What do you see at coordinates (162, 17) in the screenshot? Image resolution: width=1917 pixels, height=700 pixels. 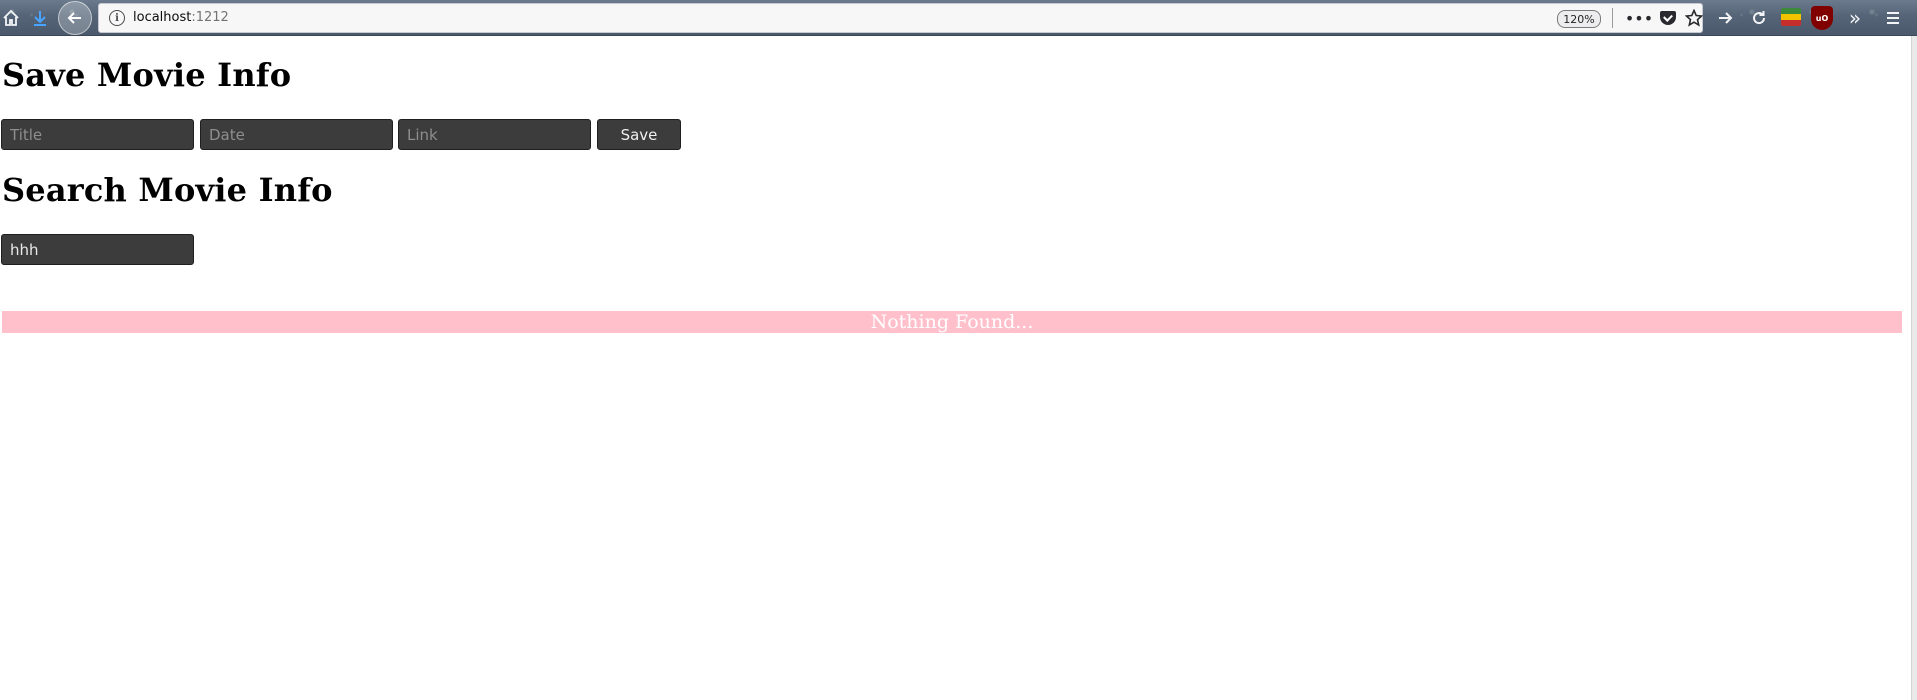 I see `url-host: localhost` at bounding box center [162, 17].